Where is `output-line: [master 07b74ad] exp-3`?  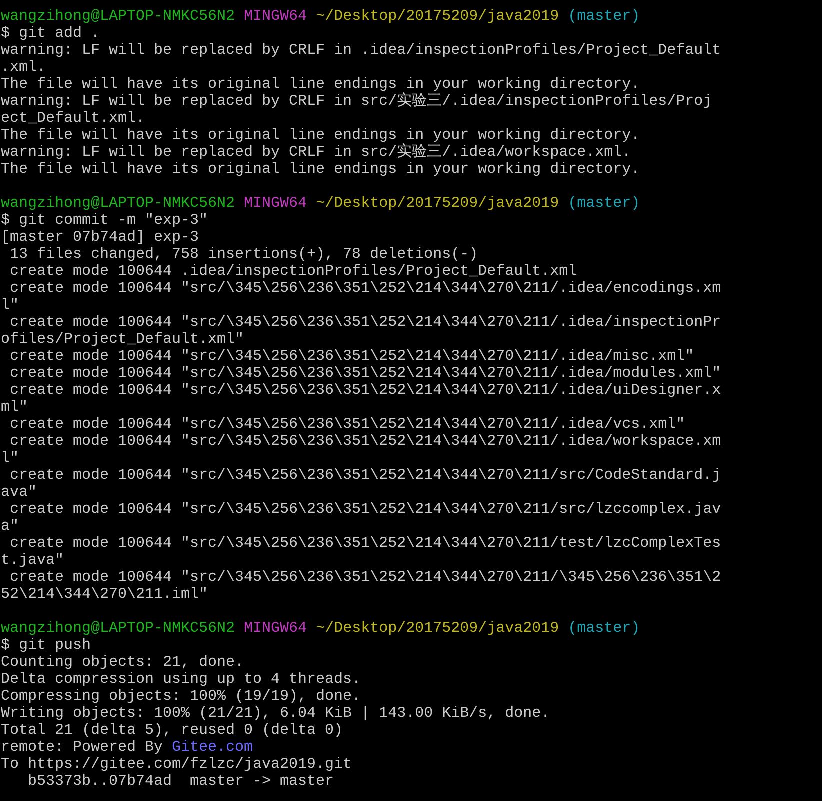
output-line: [master 07b74ad] exp-3 is located at coordinates (100, 237).